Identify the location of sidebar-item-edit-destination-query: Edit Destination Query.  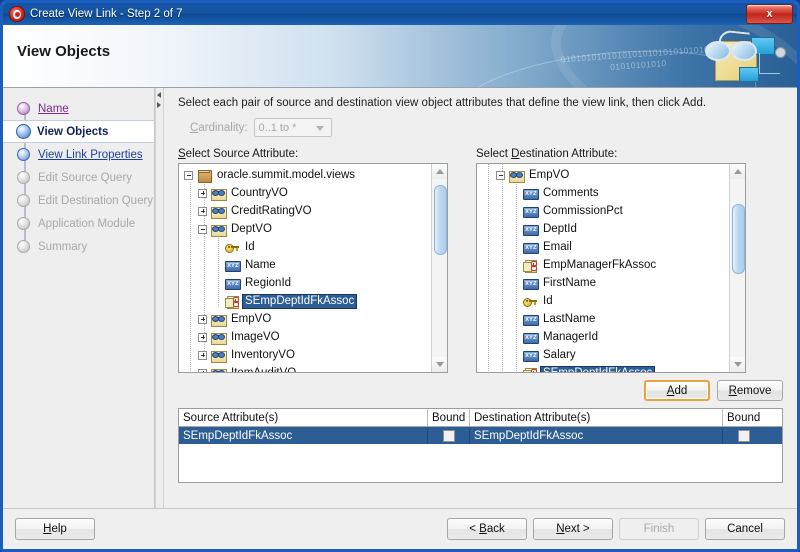
(78, 200).